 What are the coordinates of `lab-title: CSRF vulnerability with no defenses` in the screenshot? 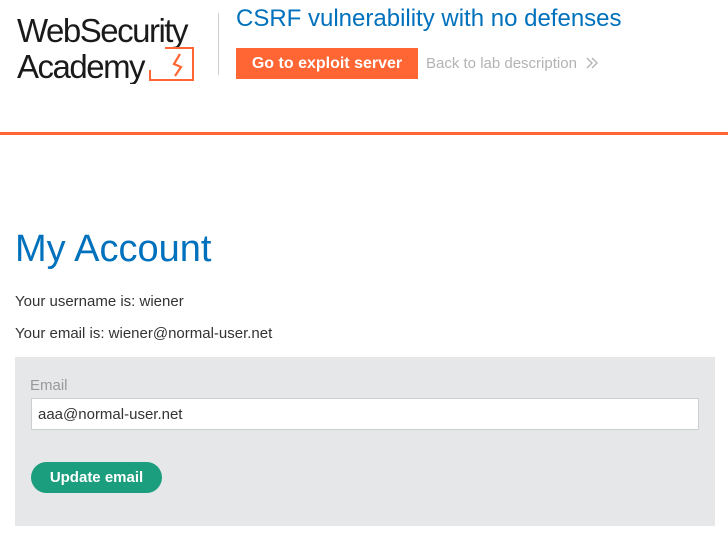 It's located at (429, 18).